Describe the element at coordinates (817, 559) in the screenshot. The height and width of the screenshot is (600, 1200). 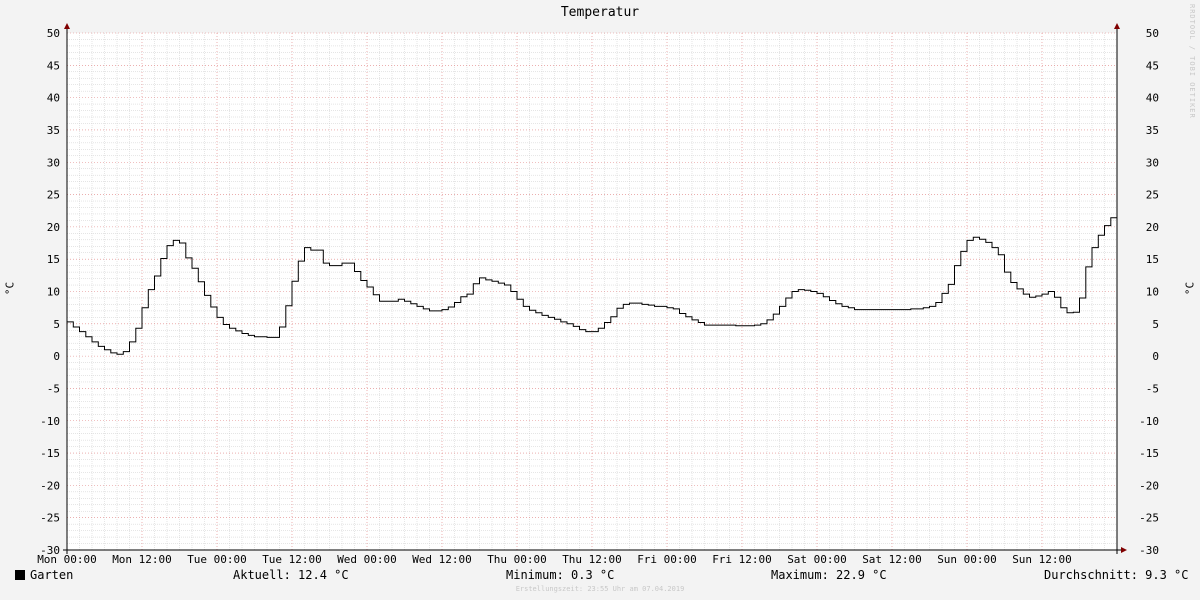
I see `x-tick-label: Sat 00:00` at that location.